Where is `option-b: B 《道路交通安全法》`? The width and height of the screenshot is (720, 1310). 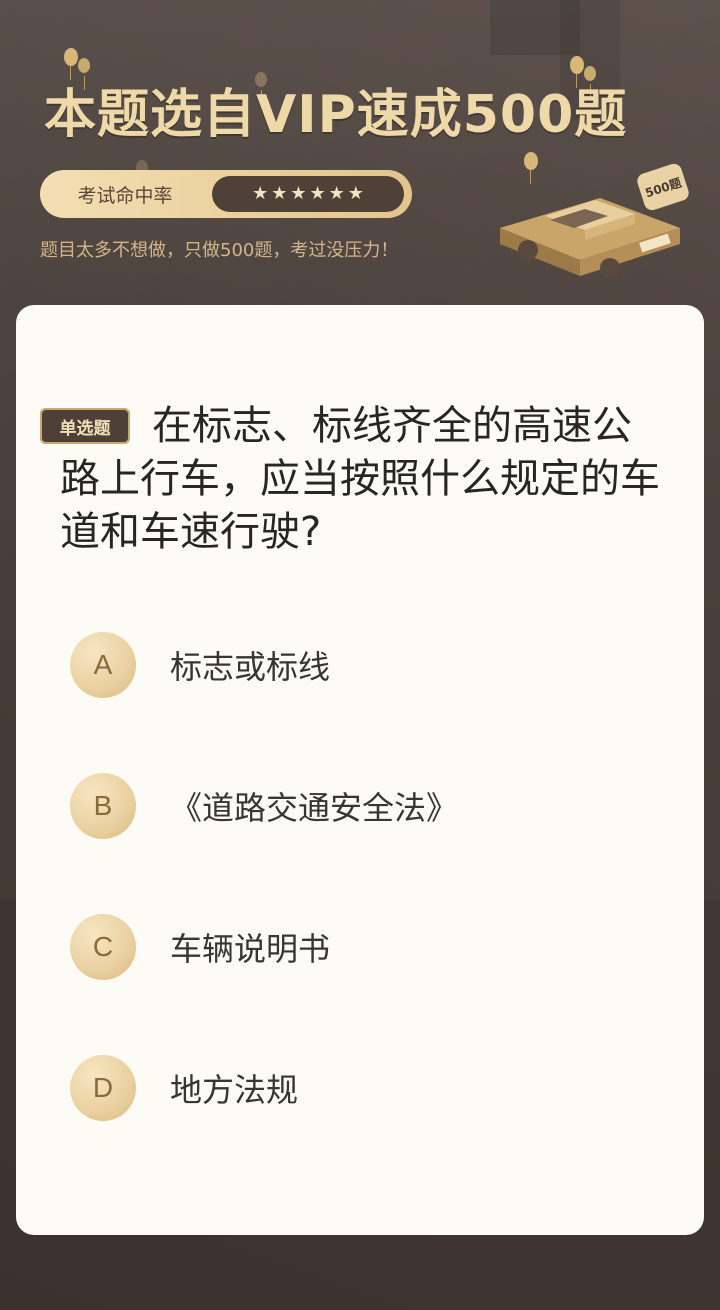
option-b: B 《道路交通安全法》 is located at coordinates (370, 806).